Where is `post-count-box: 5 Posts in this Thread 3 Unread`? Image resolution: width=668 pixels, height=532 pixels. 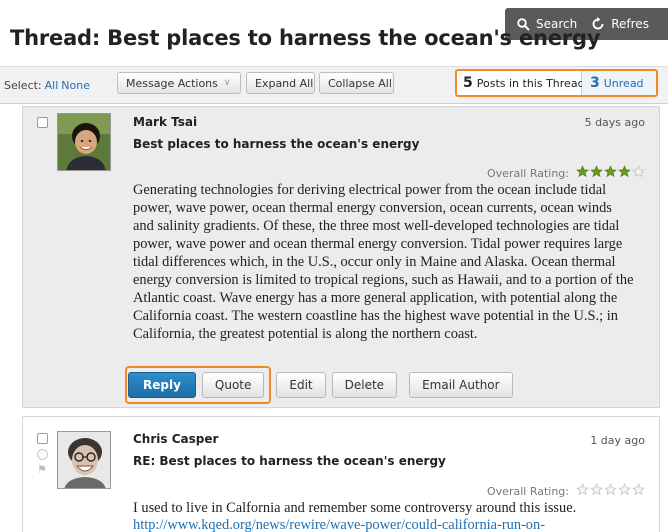
post-count-box: 5 Posts in this Thread 3 Unread is located at coordinates (556, 83).